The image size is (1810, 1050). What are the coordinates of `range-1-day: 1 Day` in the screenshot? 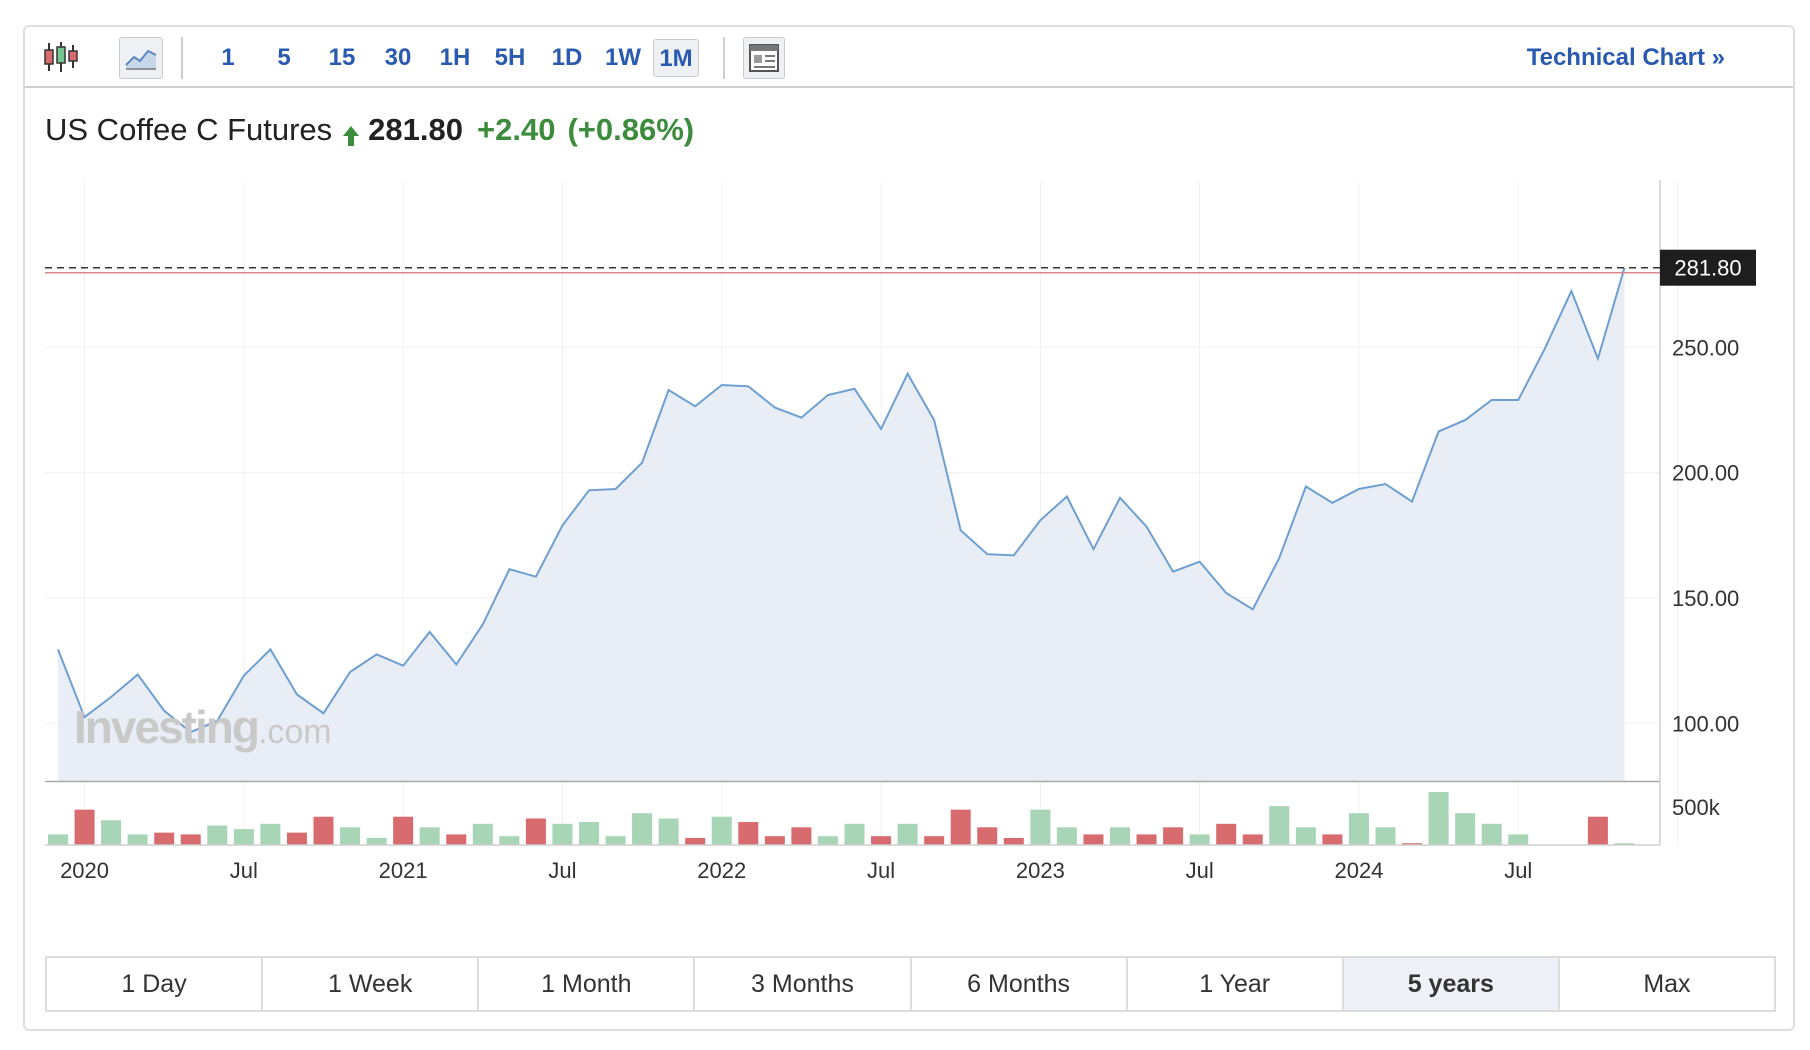 It's located at (155, 984).